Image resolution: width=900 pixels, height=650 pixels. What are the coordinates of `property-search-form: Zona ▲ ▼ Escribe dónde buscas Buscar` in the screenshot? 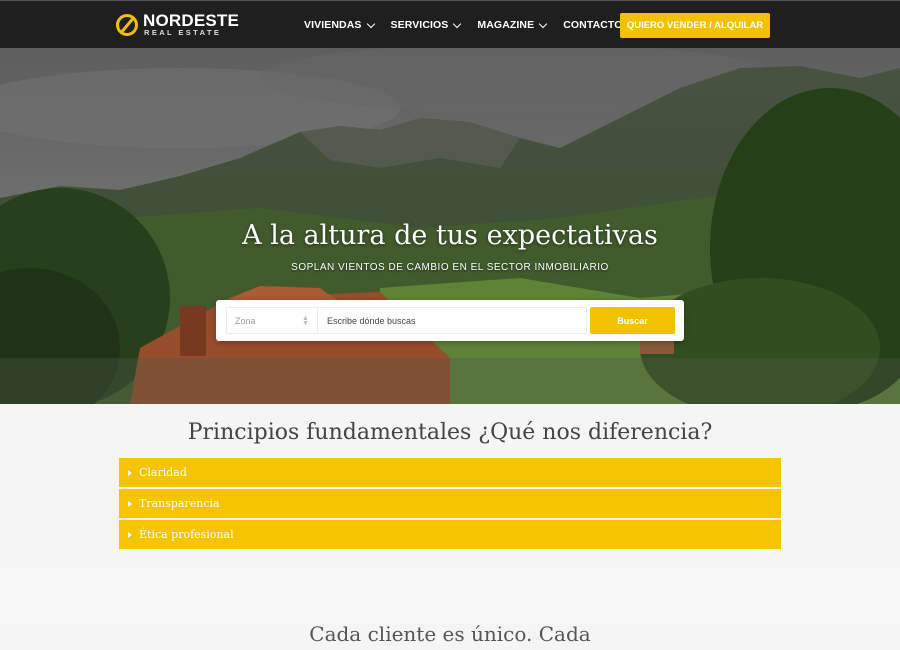 It's located at (450, 320).